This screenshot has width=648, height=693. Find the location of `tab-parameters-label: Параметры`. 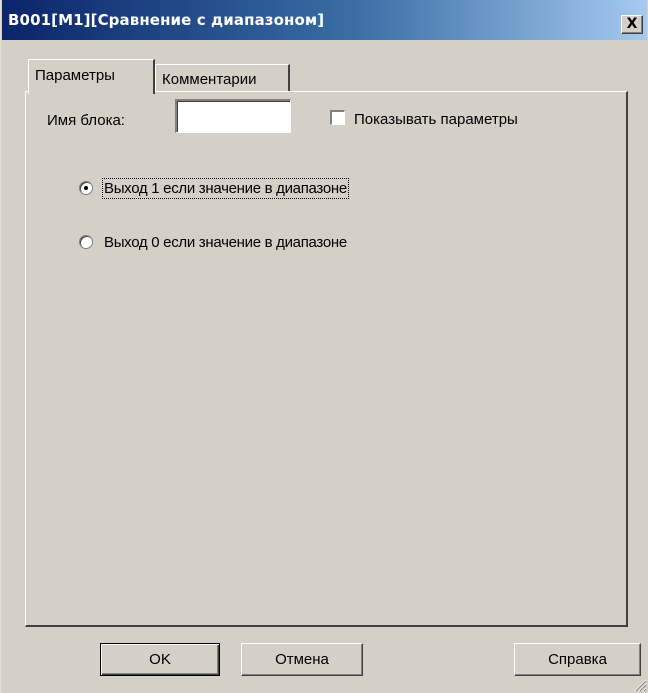

tab-parameters-label: Параметры is located at coordinates (75, 75).